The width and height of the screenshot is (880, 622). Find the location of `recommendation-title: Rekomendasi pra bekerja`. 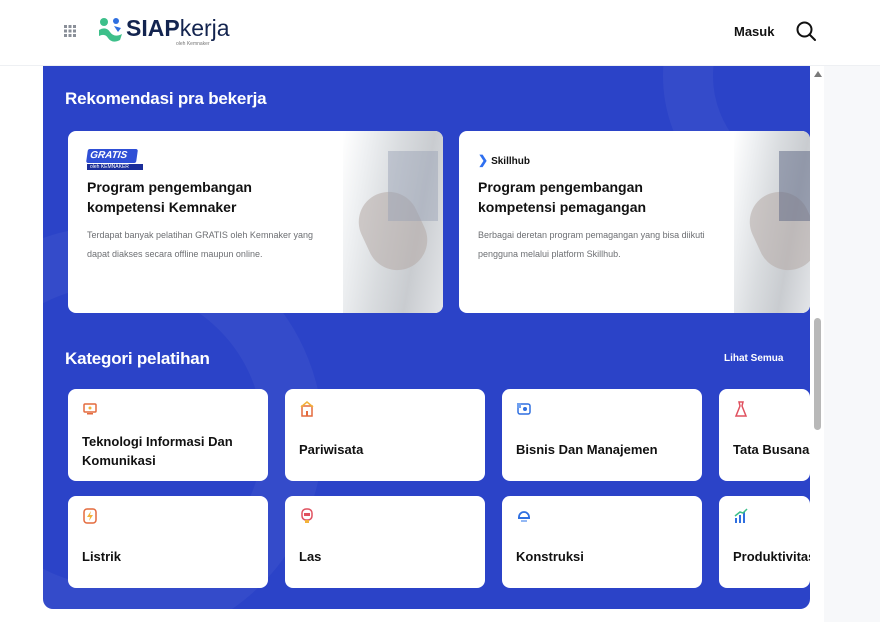

recommendation-title: Rekomendasi pra bekerja is located at coordinates (166, 98).